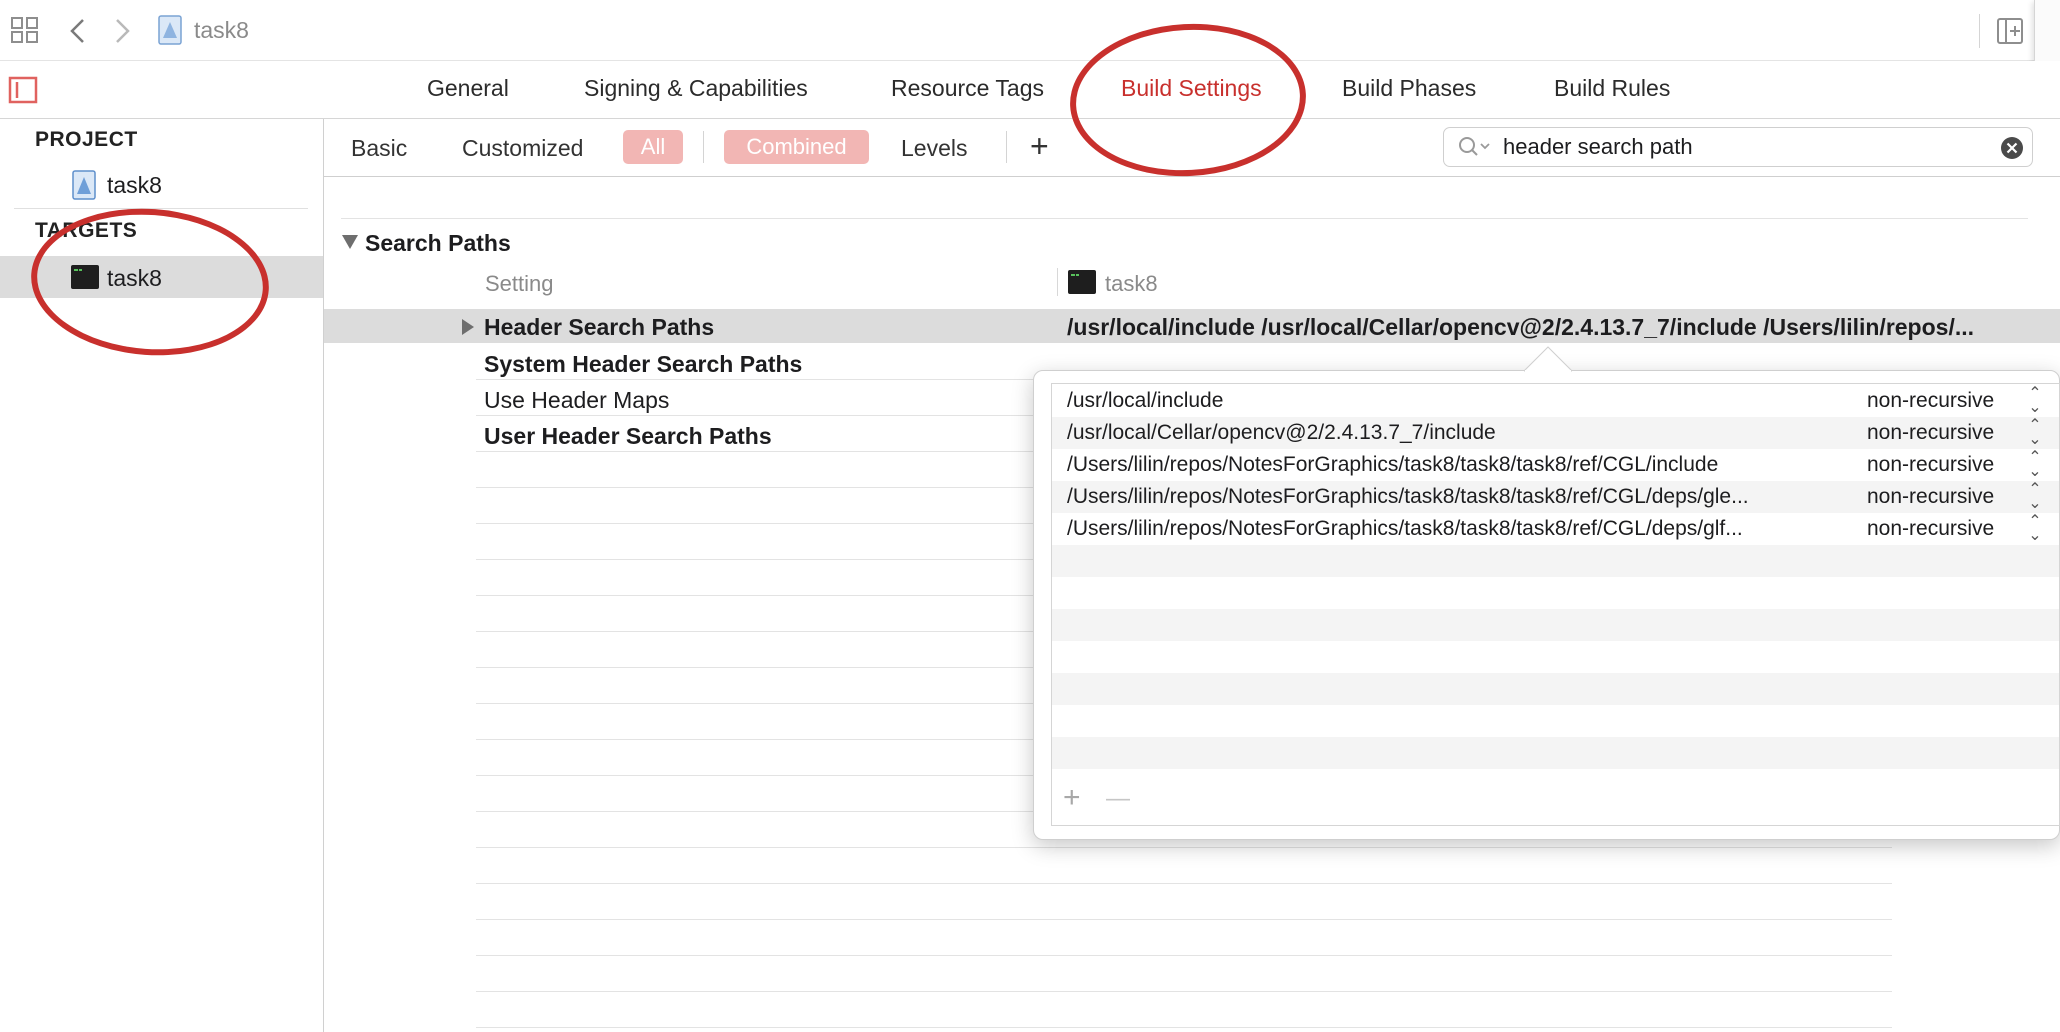 This screenshot has width=2060, height=1032. What do you see at coordinates (1057, 282) in the screenshot?
I see `column-divider` at bounding box center [1057, 282].